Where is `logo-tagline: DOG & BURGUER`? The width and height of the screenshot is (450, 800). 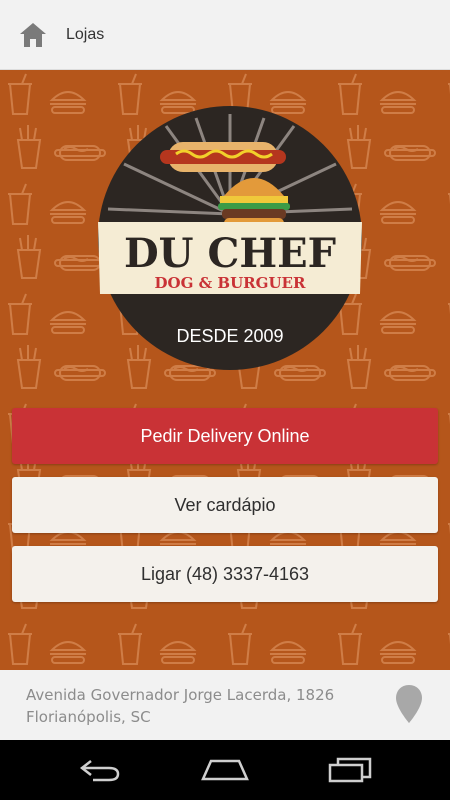
logo-tagline: DOG & BURGUER is located at coordinates (230, 283).